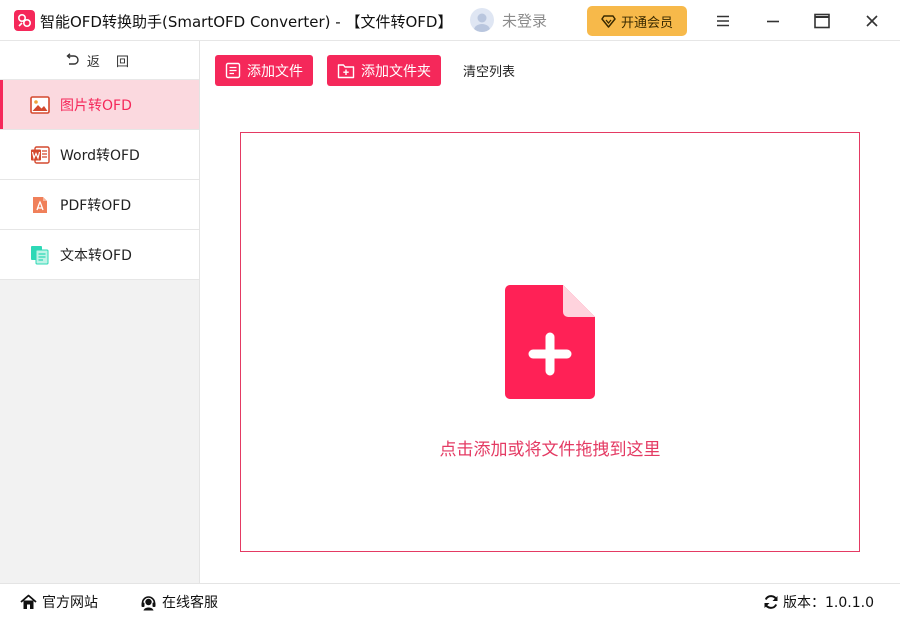  I want to click on minimize-icon, so click(773, 21).